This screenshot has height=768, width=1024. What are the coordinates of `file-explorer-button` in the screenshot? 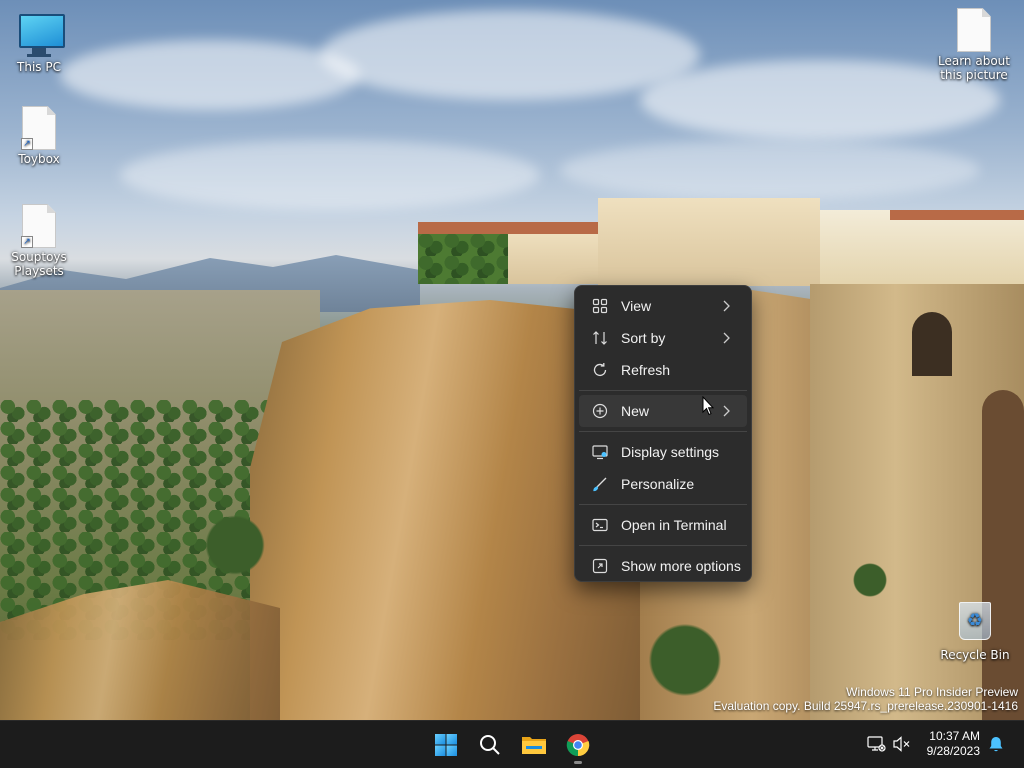 It's located at (534, 745).